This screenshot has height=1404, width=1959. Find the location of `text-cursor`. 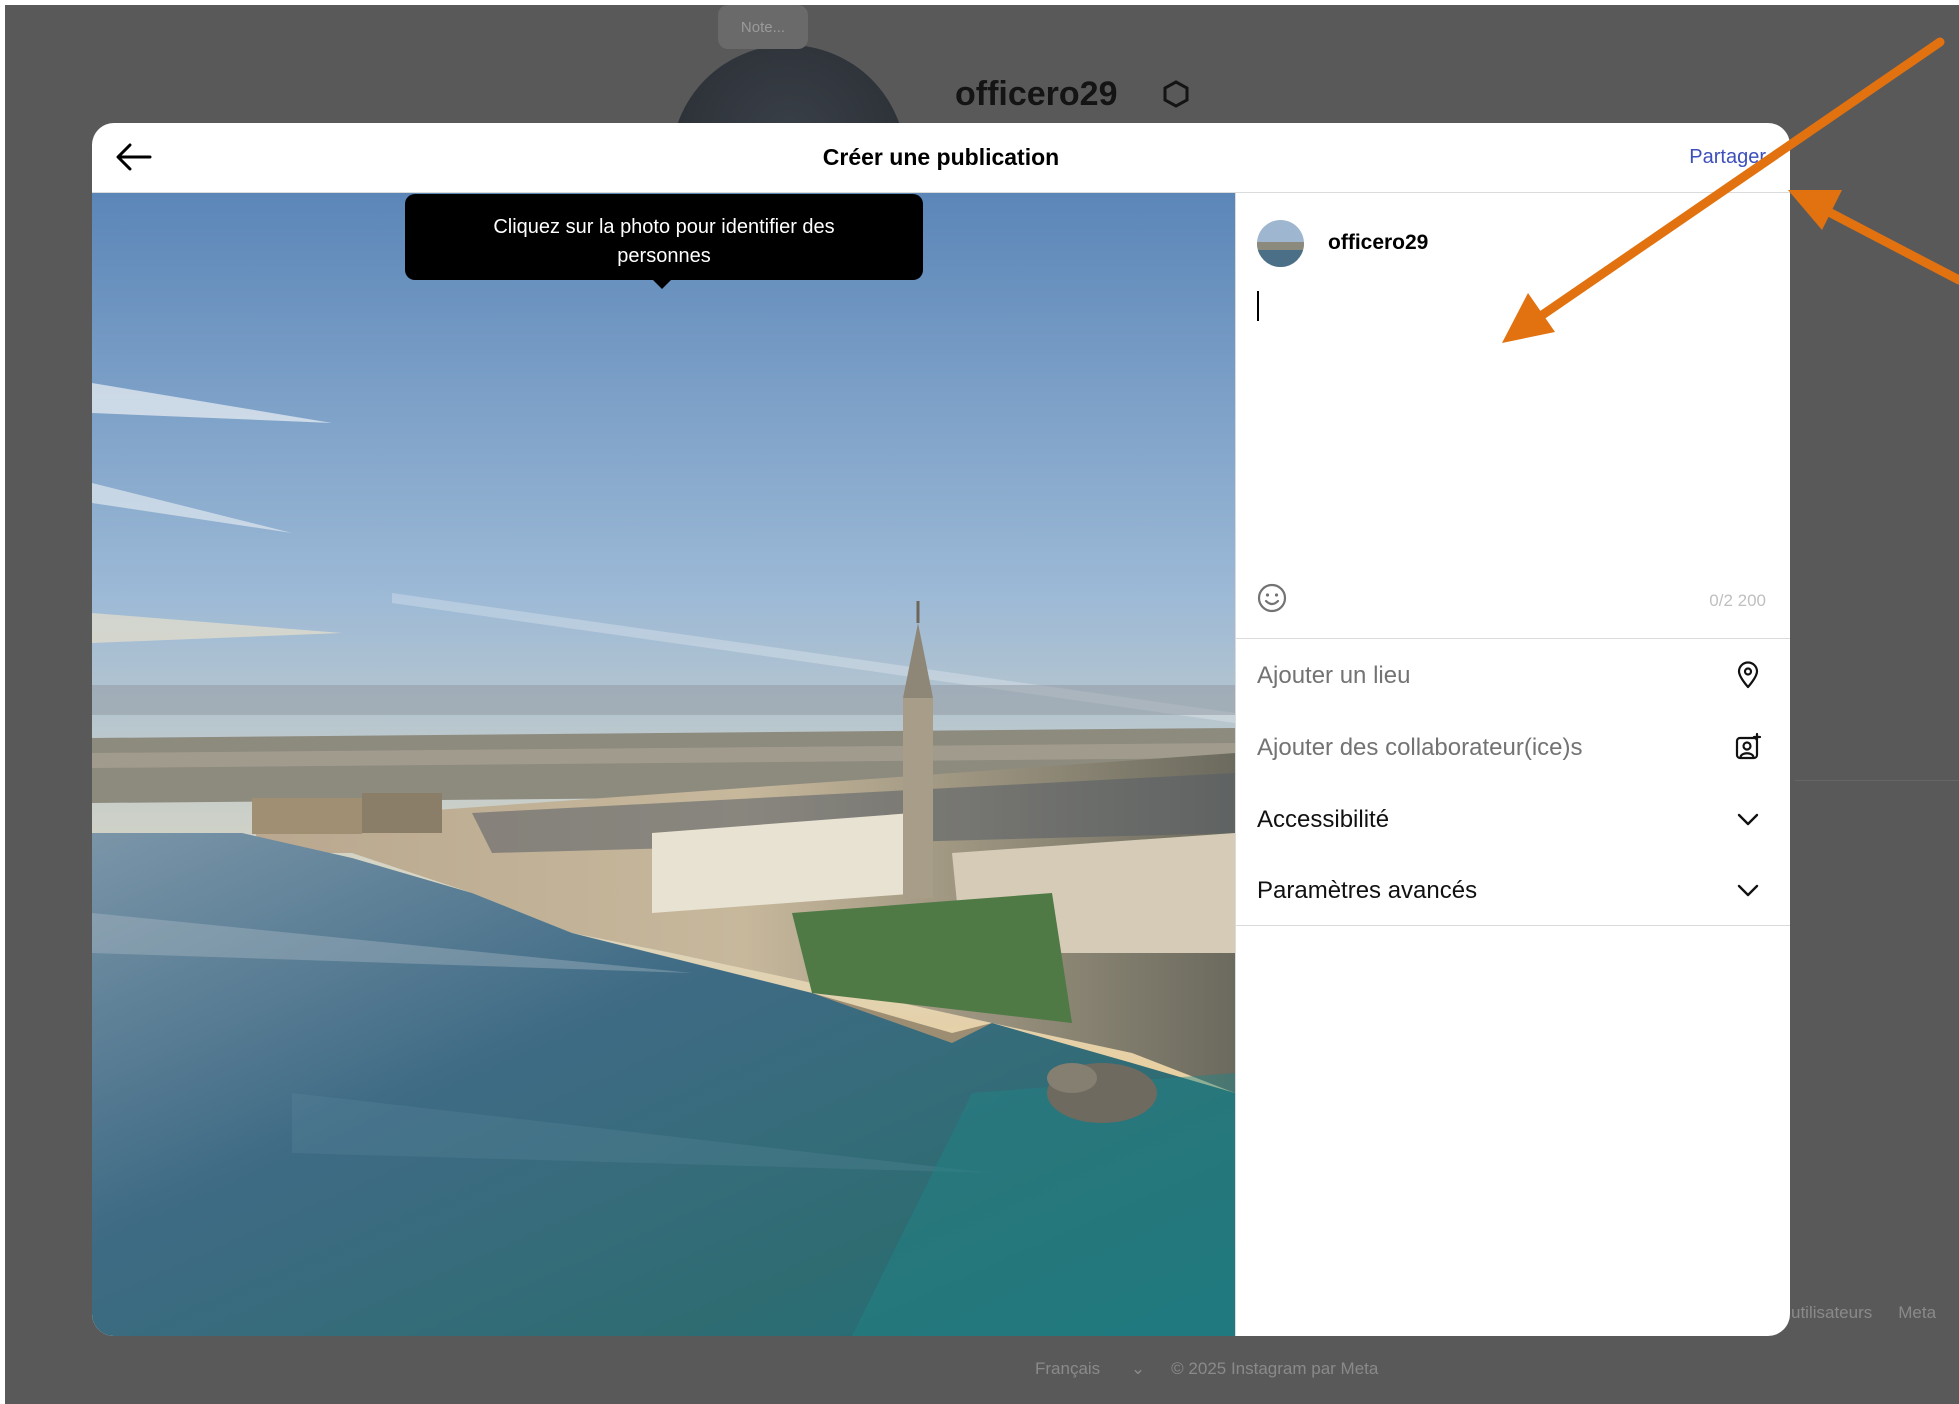

text-cursor is located at coordinates (1258, 306).